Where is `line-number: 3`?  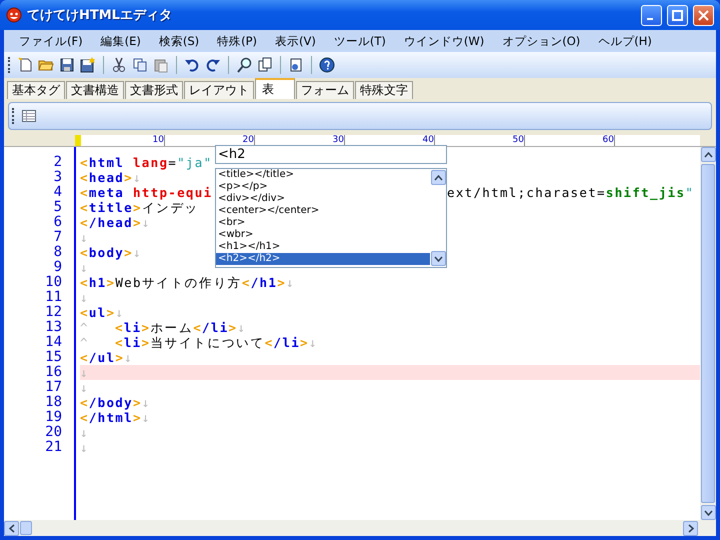 line-number: 3 is located at coordinates (57, 177).